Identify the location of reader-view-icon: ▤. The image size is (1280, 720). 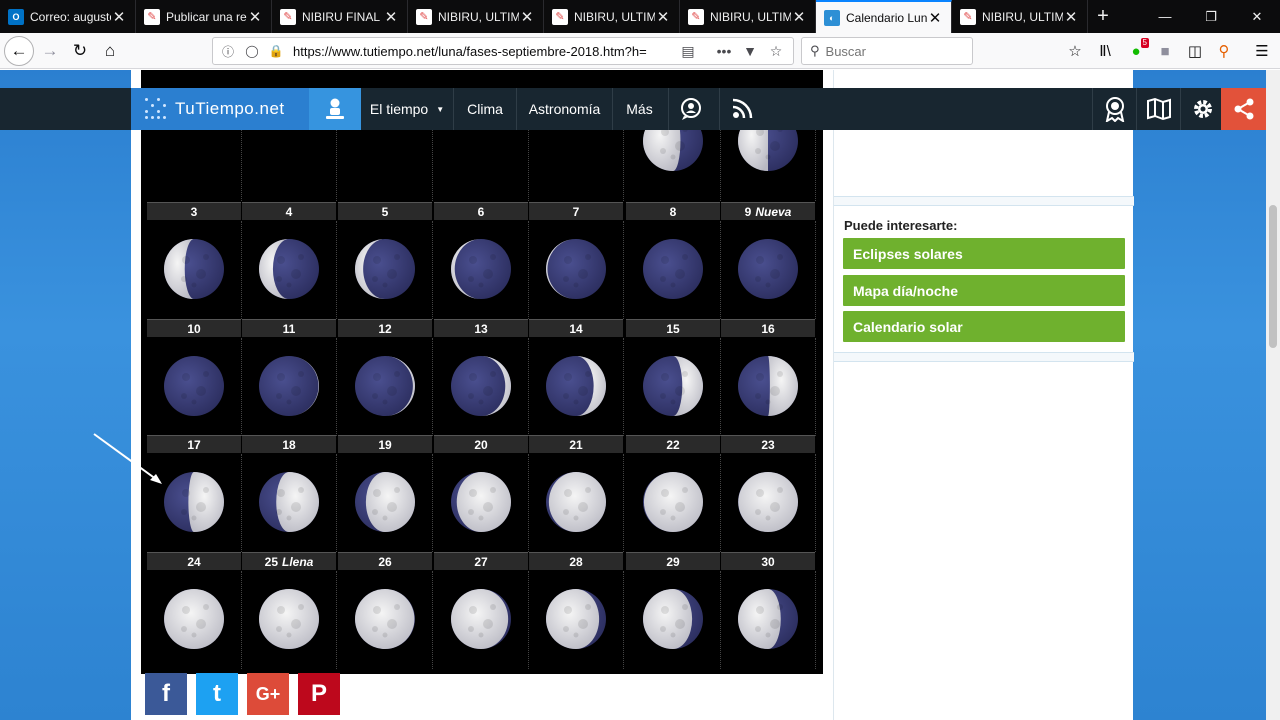
(688, 51).